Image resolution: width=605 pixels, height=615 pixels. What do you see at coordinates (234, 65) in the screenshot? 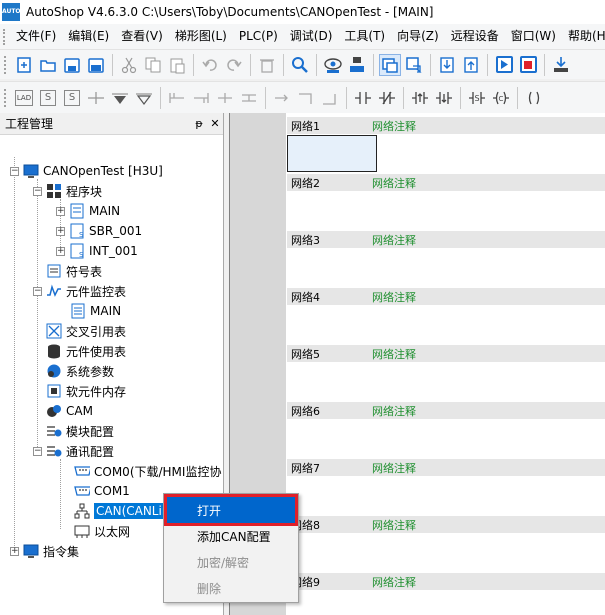
I see `redo-icon` at bounding box center [234, 65].